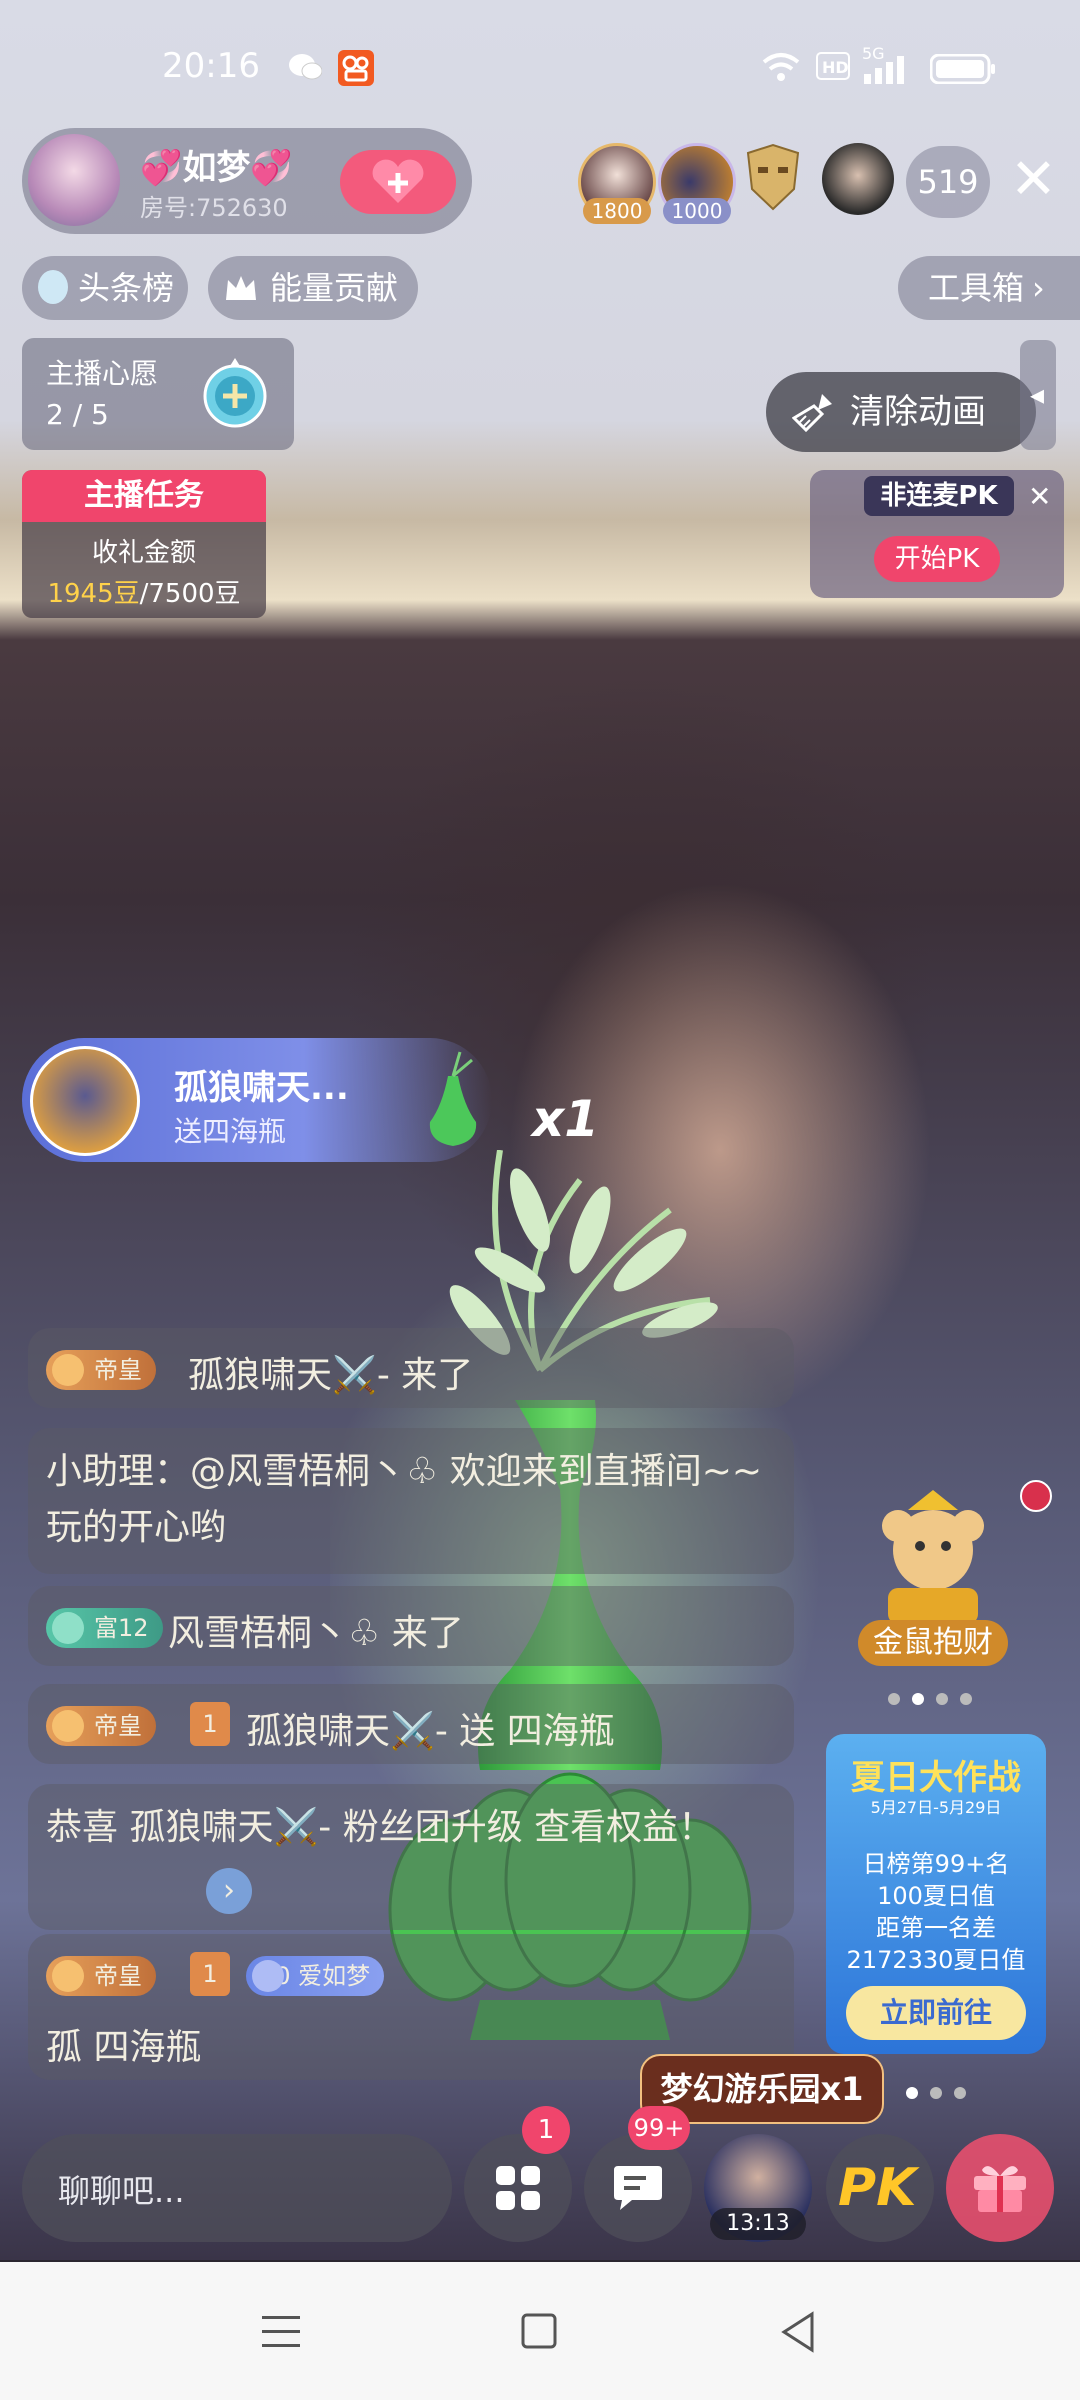 This screenshot has width=1080, height=2400. I want to click on chat-message-text: 风雪梧桐丶♧ 来了, so click(316, 1633).